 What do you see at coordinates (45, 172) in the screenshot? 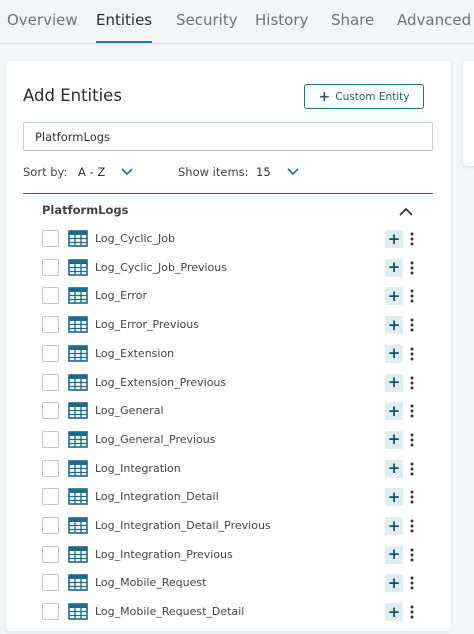
I see `sort-label: Sort by:` at bounding box center [45, 172].